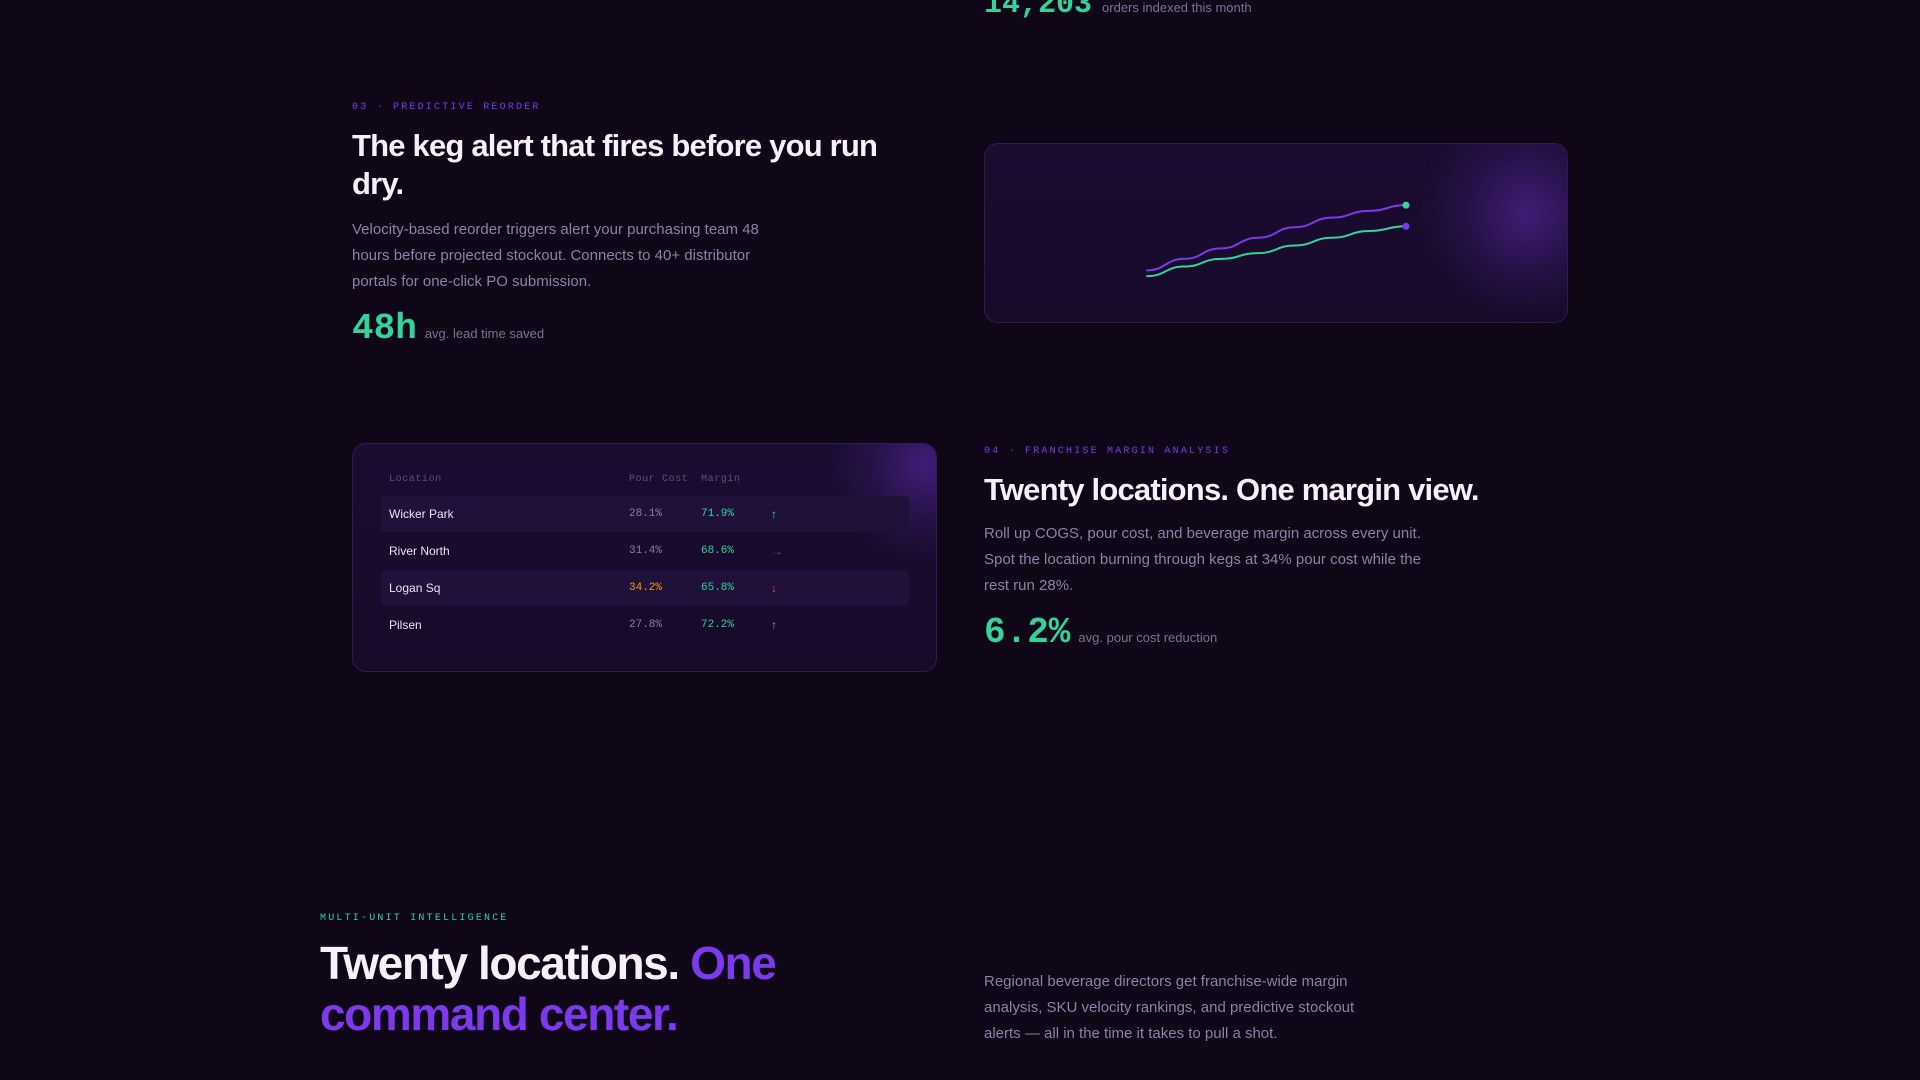 The height and width of the screenshot is (1080, 1920). Describe the element at coordinates (718, 551) in the screenshot. I see `margin-cell: 68.6%` at that location.